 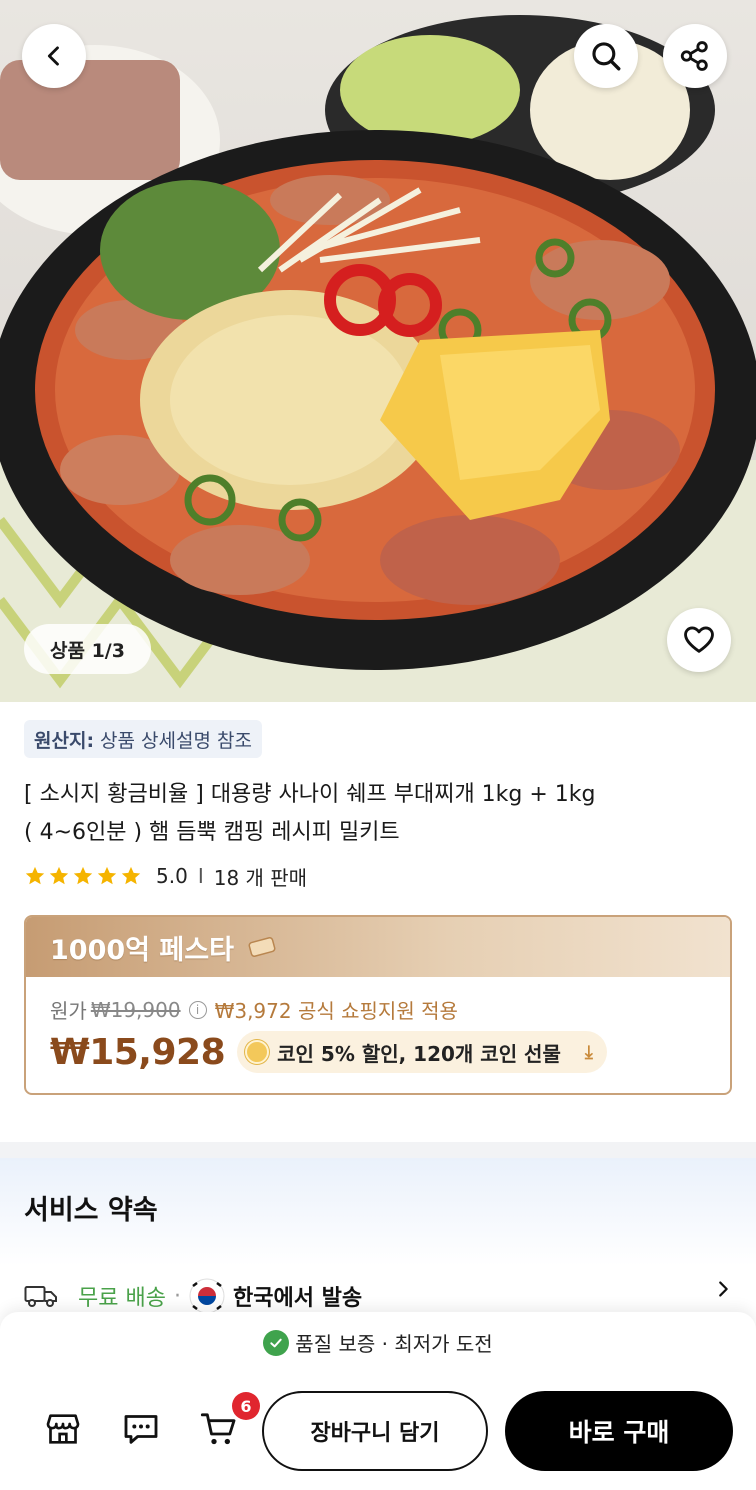 What do you see at coordinates (172, 876) in the screenshot?
I see `rating-value: 5.0` at bounding box center [172, 876].